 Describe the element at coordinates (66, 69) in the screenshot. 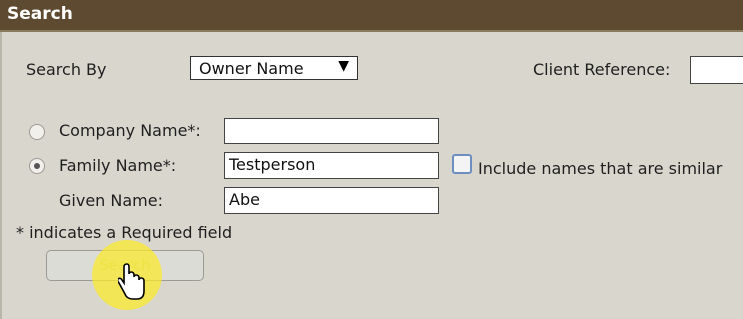

I see `search-by-label: Search By` at that location.